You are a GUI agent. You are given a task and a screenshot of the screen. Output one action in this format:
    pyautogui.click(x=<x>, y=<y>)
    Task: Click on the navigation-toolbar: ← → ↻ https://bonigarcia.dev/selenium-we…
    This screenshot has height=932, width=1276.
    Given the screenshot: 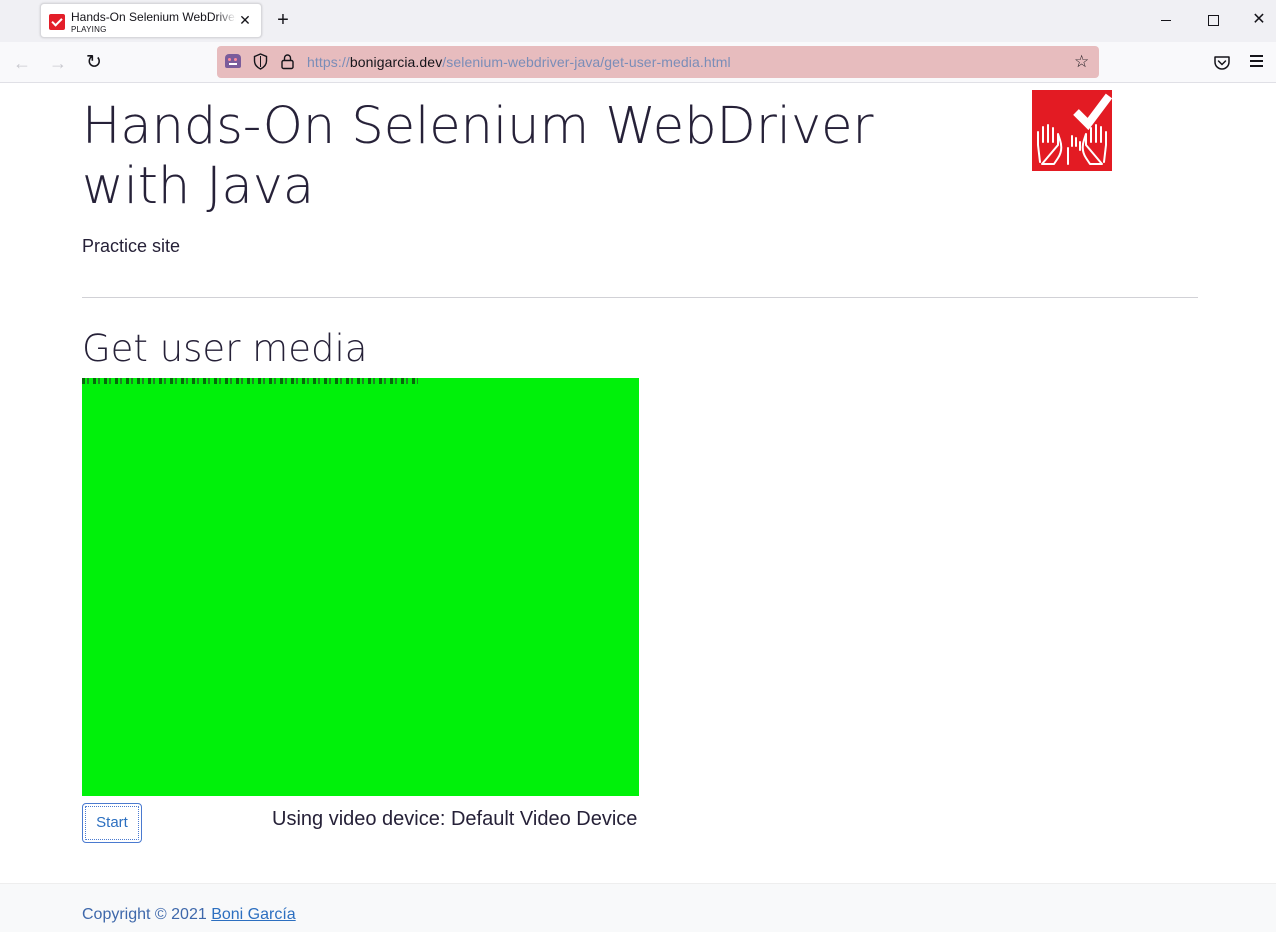 What is the action you would take?
    pyautogui.click(x=638, y=62)
    